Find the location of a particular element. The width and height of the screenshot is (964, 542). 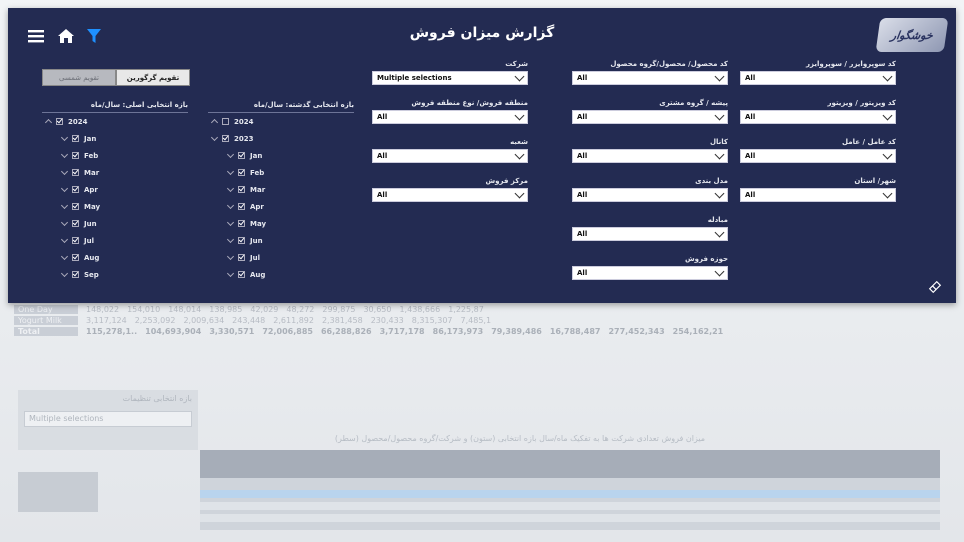

business-value: All is located at coordinates (582, 117).